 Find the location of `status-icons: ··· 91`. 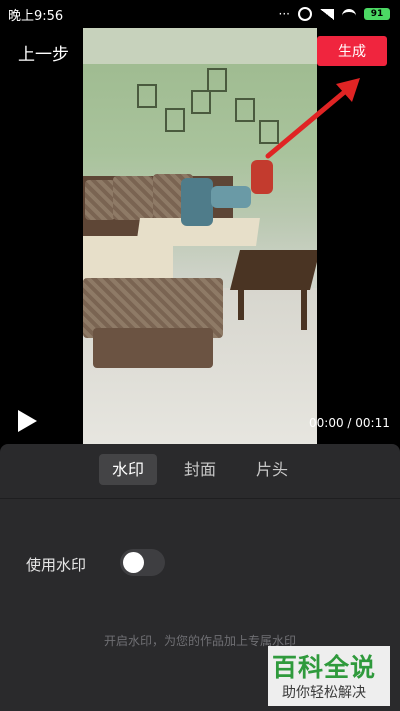

status-icons: ··· 91 is located at coordinates (334, 14).